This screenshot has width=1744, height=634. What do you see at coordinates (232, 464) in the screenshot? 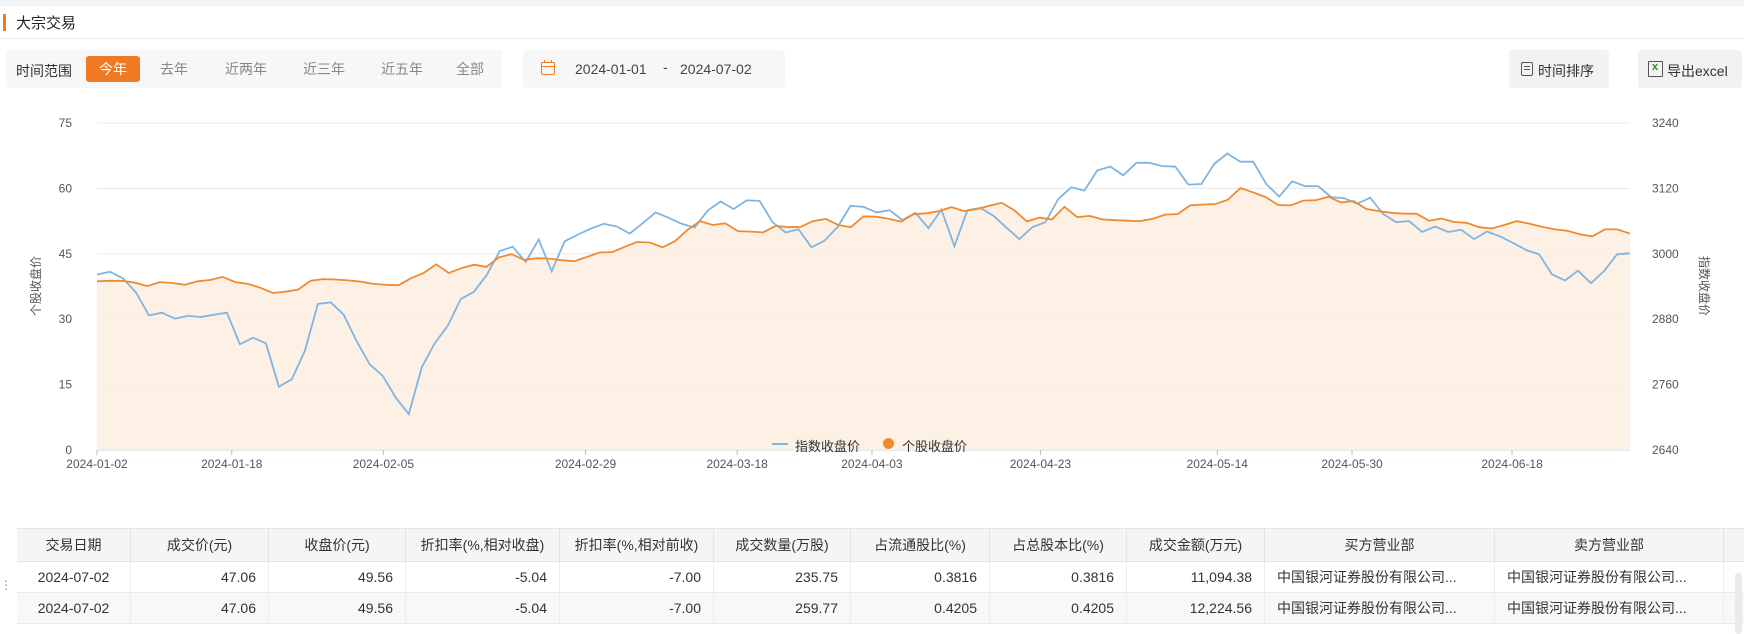
I see `x-tick-label: 2024-01-18` at bounding box center [232, 464].